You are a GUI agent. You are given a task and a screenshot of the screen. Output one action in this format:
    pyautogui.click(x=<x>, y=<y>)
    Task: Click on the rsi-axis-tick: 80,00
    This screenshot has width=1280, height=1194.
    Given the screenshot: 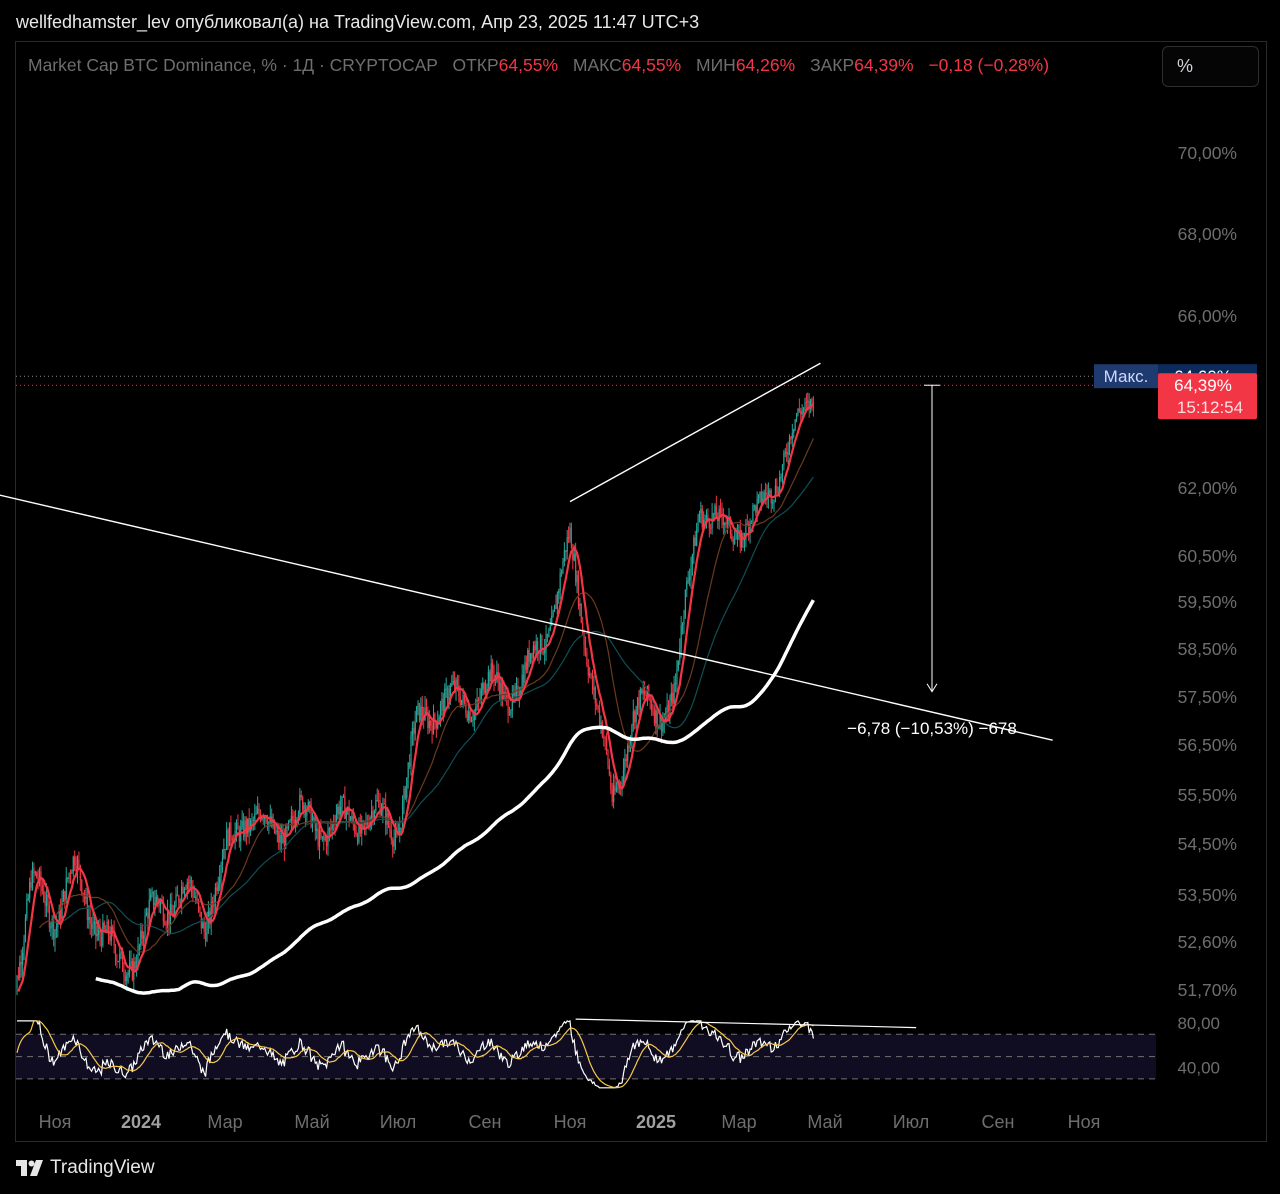 What is the action you would take?
    pyautogui.click(x=1198, y=1023)
    